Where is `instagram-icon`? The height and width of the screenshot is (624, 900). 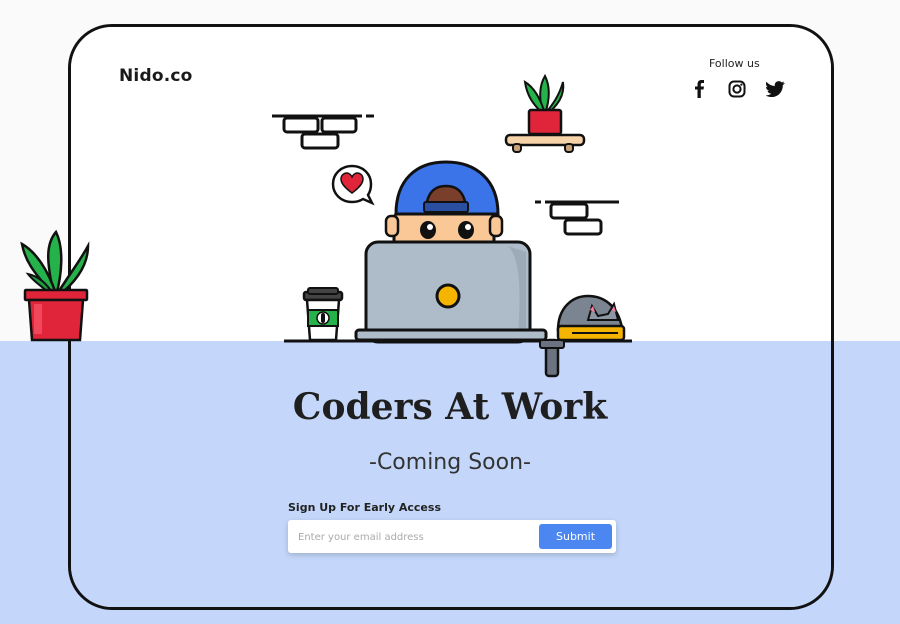 instagram-icon is located at coordinates (737, 89).